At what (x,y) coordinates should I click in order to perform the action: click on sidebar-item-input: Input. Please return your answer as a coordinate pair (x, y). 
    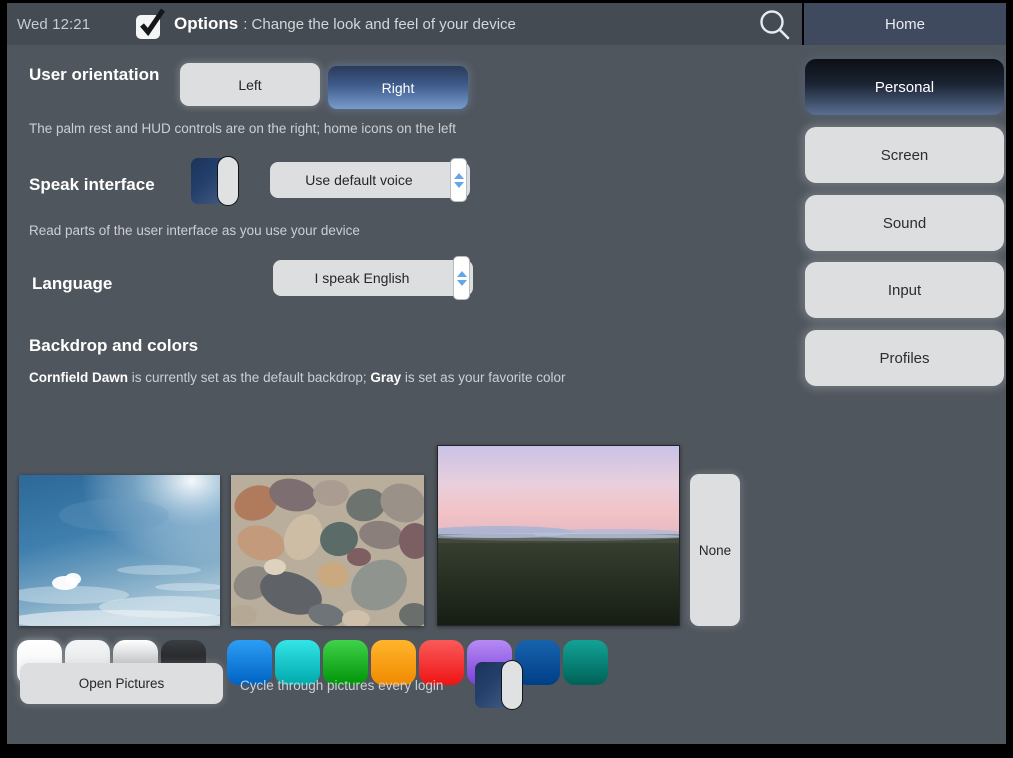
    Looking at the image, I should click on (904, 290).